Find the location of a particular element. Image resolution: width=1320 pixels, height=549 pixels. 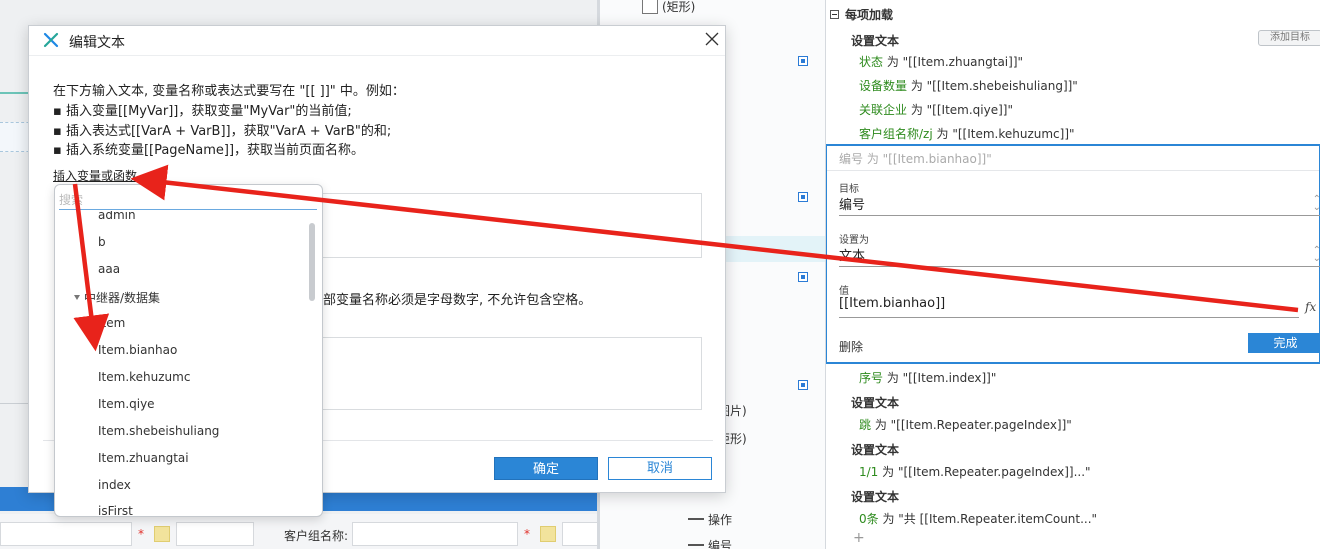

instruction-line: ▪ 插入系统变量[[PageName]]，获取当前页面名称。 is located at coordinates (209, 150).